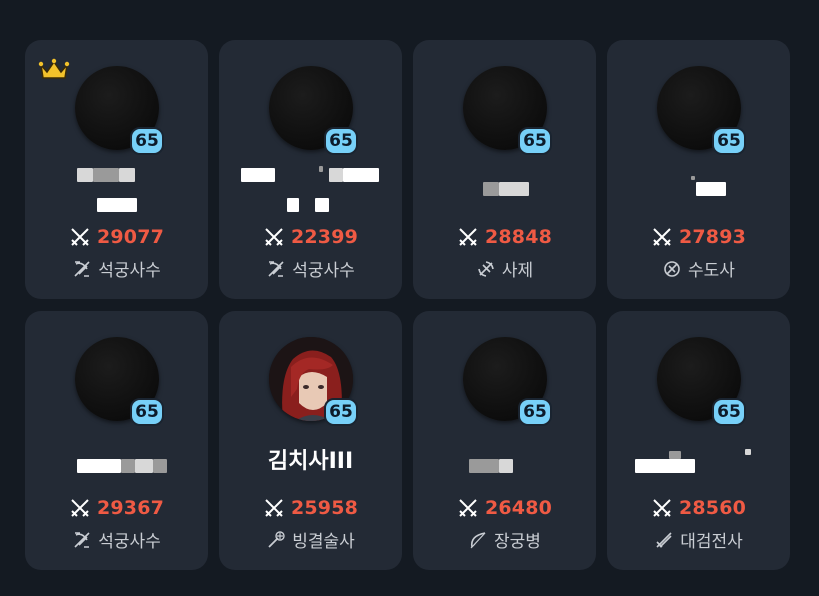 This screenshot has height=596, width=819. I want to click on member-card: 65 26480 장궁병, so click(504, 440).